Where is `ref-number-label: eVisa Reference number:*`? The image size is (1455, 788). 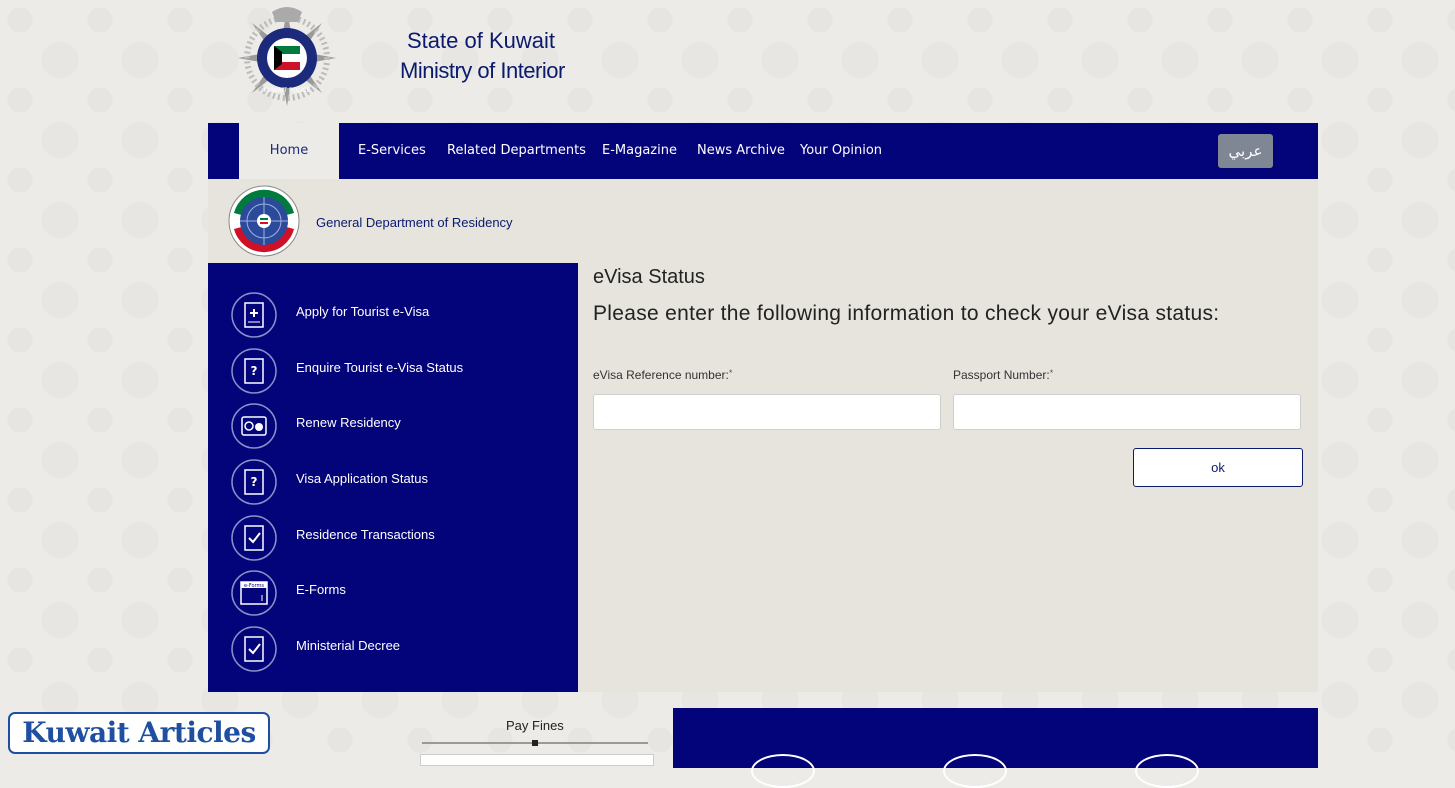 ref-number-label: eVisa Reference number:* is located at coordinates (663, 375).